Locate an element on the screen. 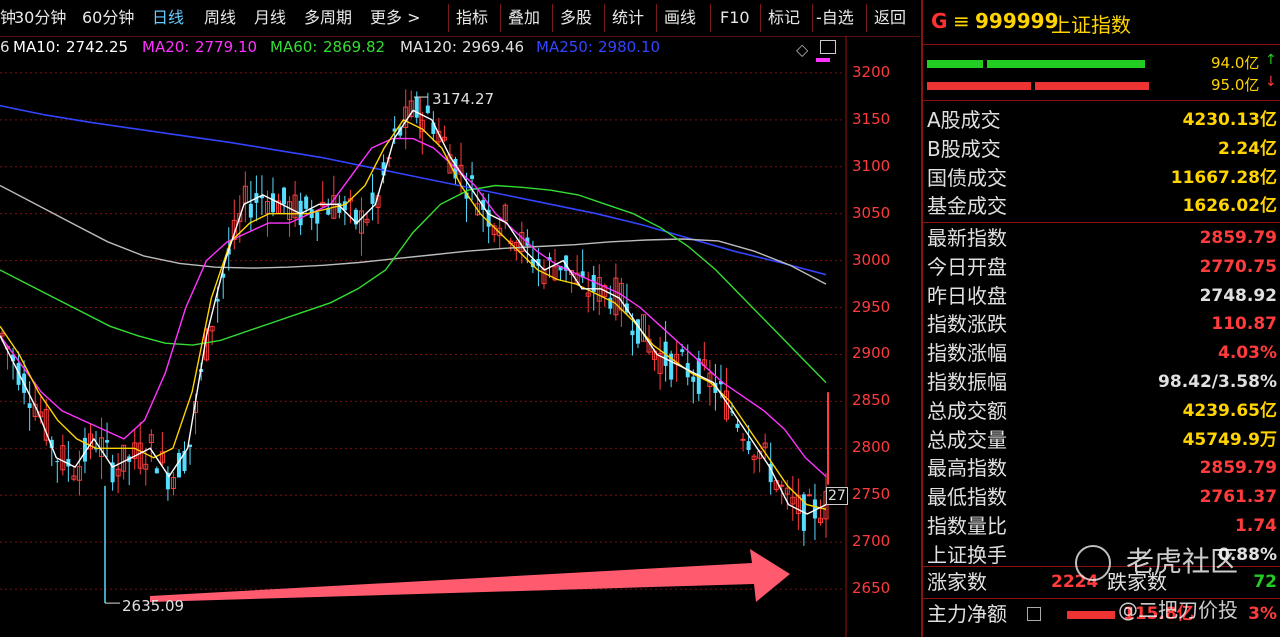 The width and height of the screenshot is (1280, 637). expand-icon: ◇ is located at coordinates (802, 49).